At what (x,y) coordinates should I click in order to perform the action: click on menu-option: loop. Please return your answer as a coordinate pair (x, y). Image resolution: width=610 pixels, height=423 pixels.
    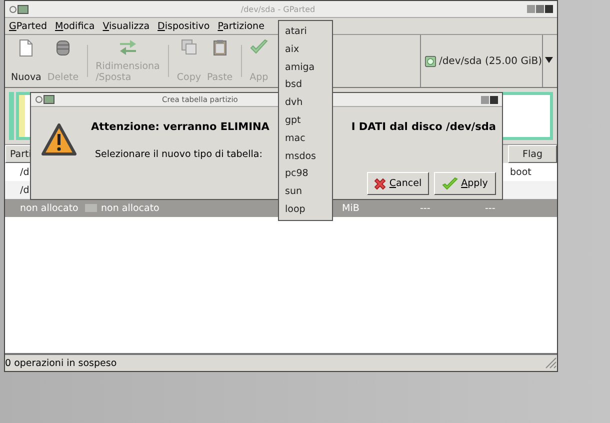
    Looking at the image, I should click on (305, 209).